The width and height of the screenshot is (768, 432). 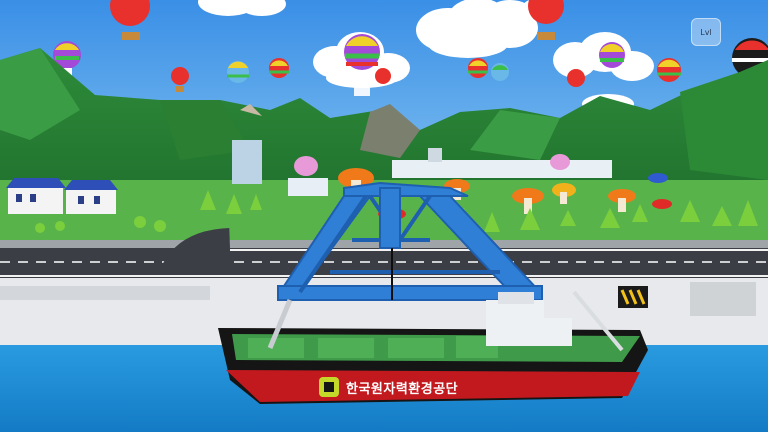 I want to click on houses, so click(x=62, y=196).